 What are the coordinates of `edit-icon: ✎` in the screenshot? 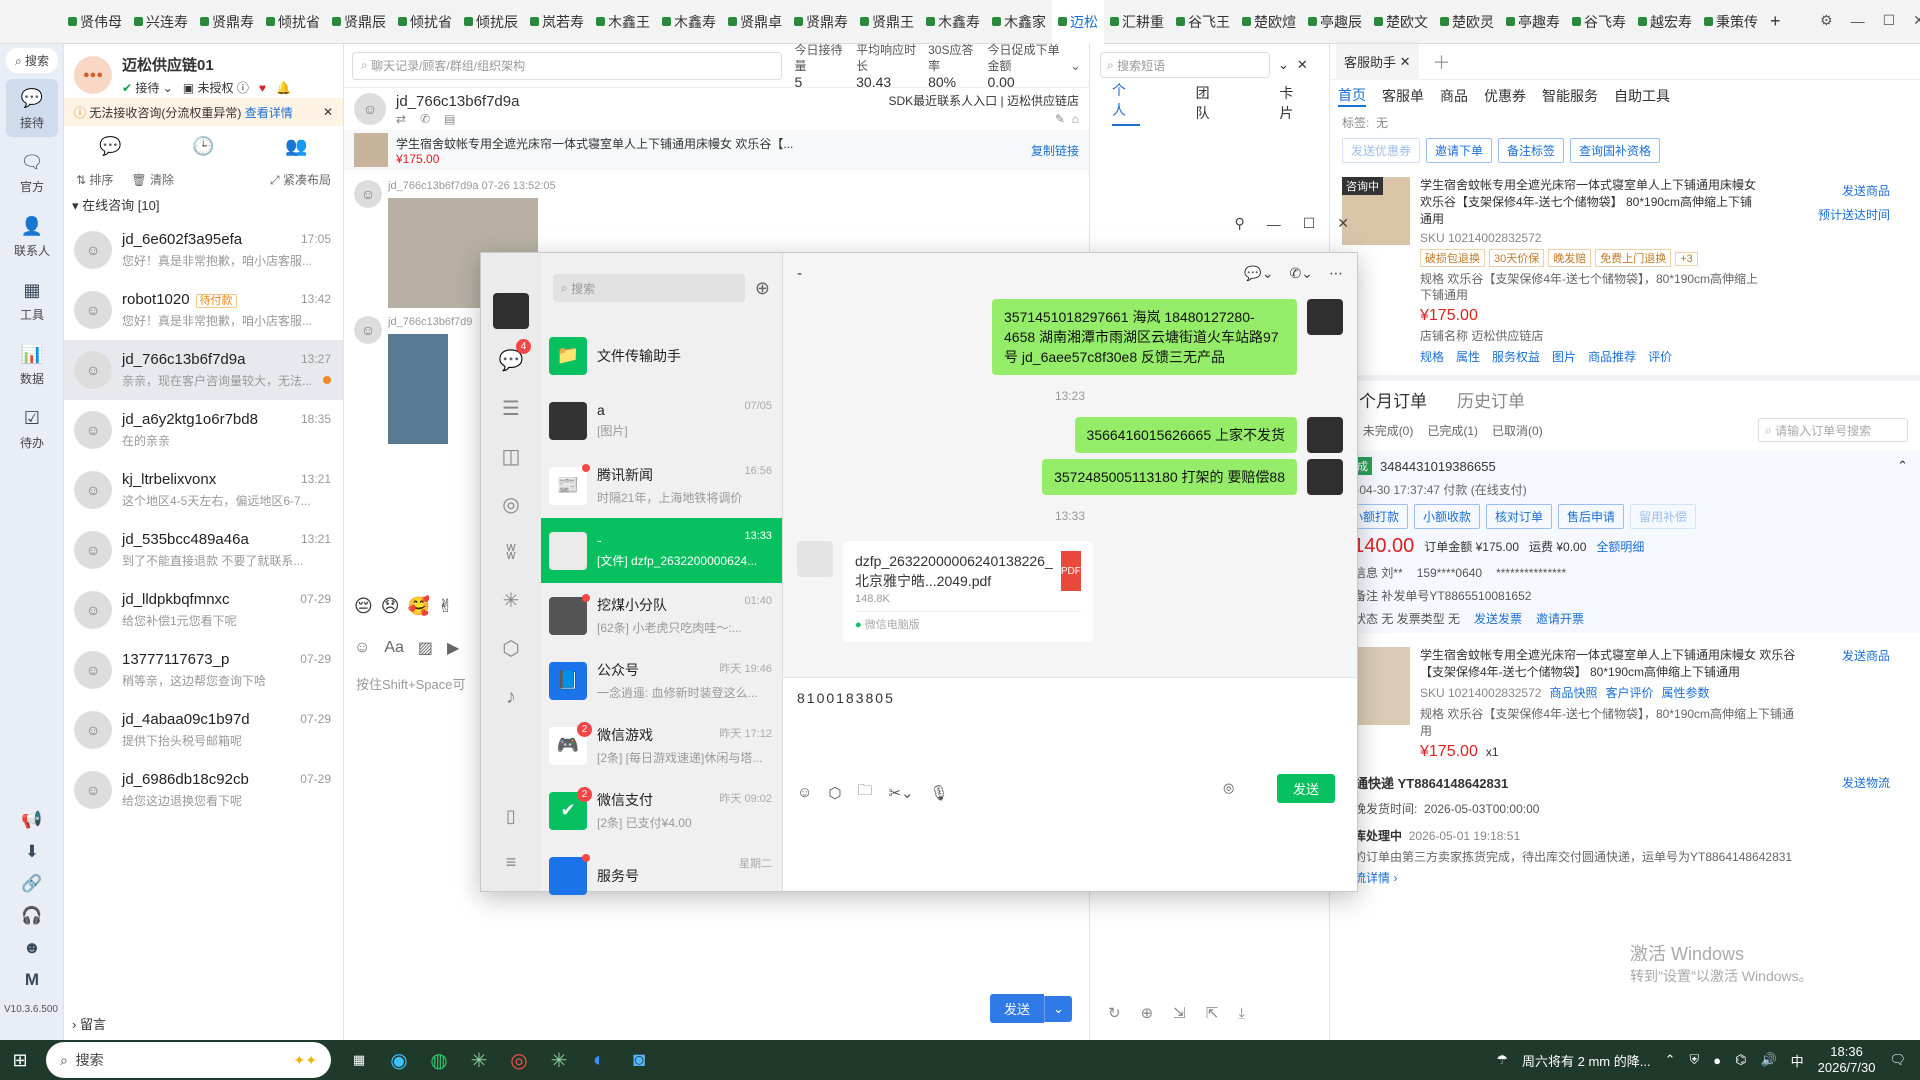 It's located at (1060, 119).